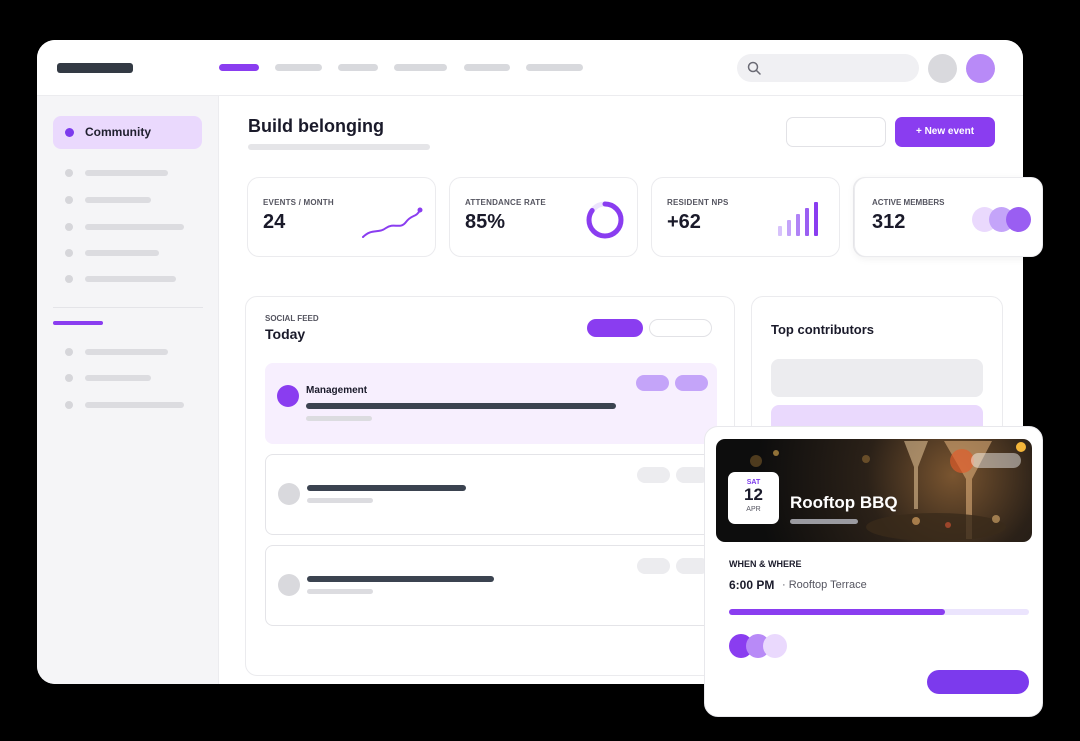 This screenshot has width=1080, height=741. What do you see at coordinates (128, 390) in the screenshot?
I see `sidebar: Community` at bounding box center [128, 390].